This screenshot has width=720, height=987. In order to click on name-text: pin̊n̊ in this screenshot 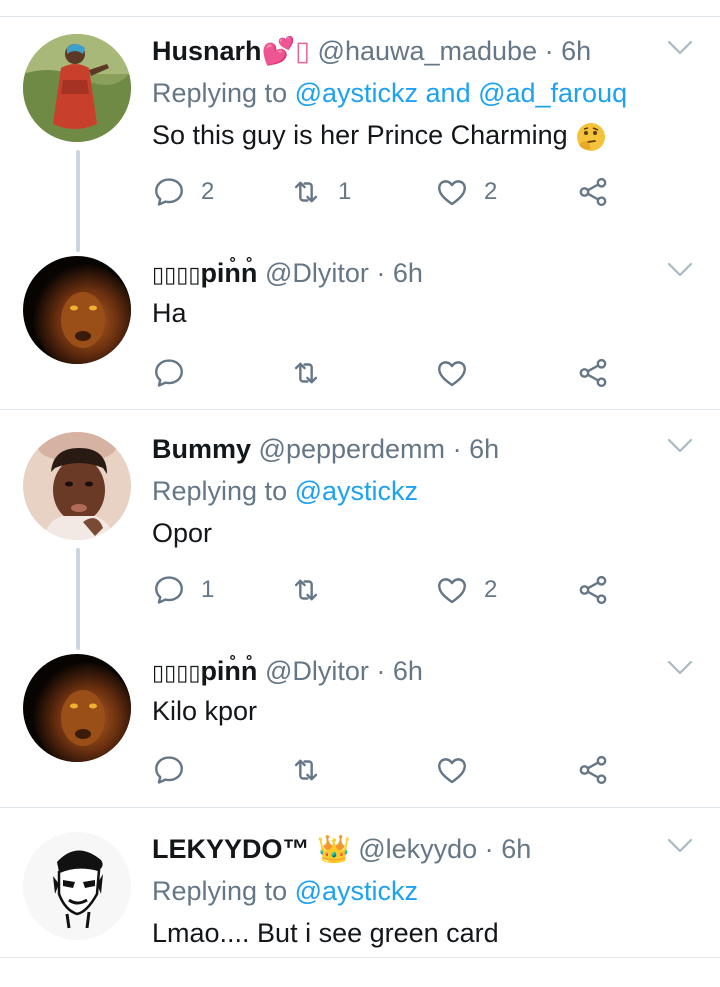, I will do `click(229, 671)`.